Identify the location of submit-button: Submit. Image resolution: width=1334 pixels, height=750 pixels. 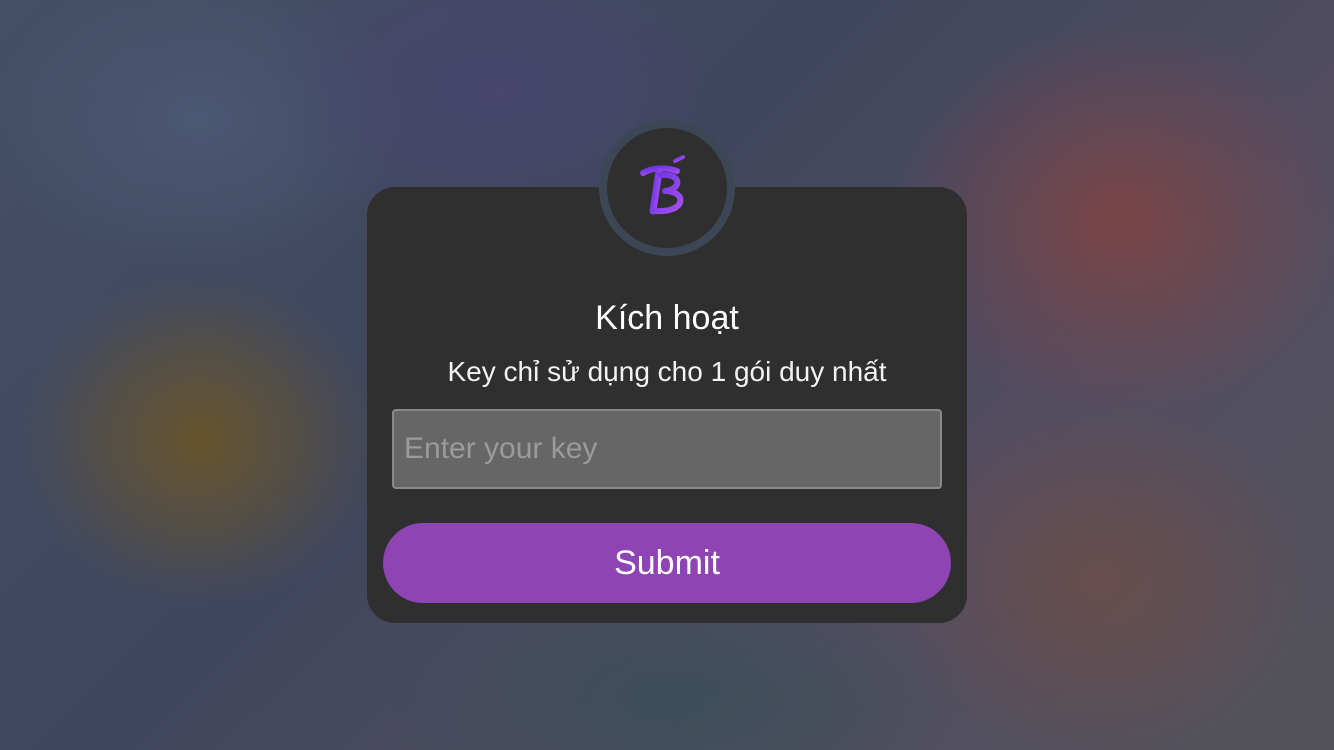
(667, 563).